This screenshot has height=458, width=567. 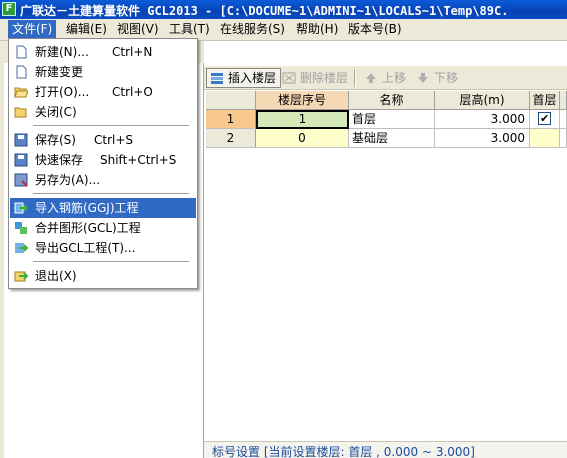 I want to click on floor-name-cell: 基础层, so click(x=392, y=138).